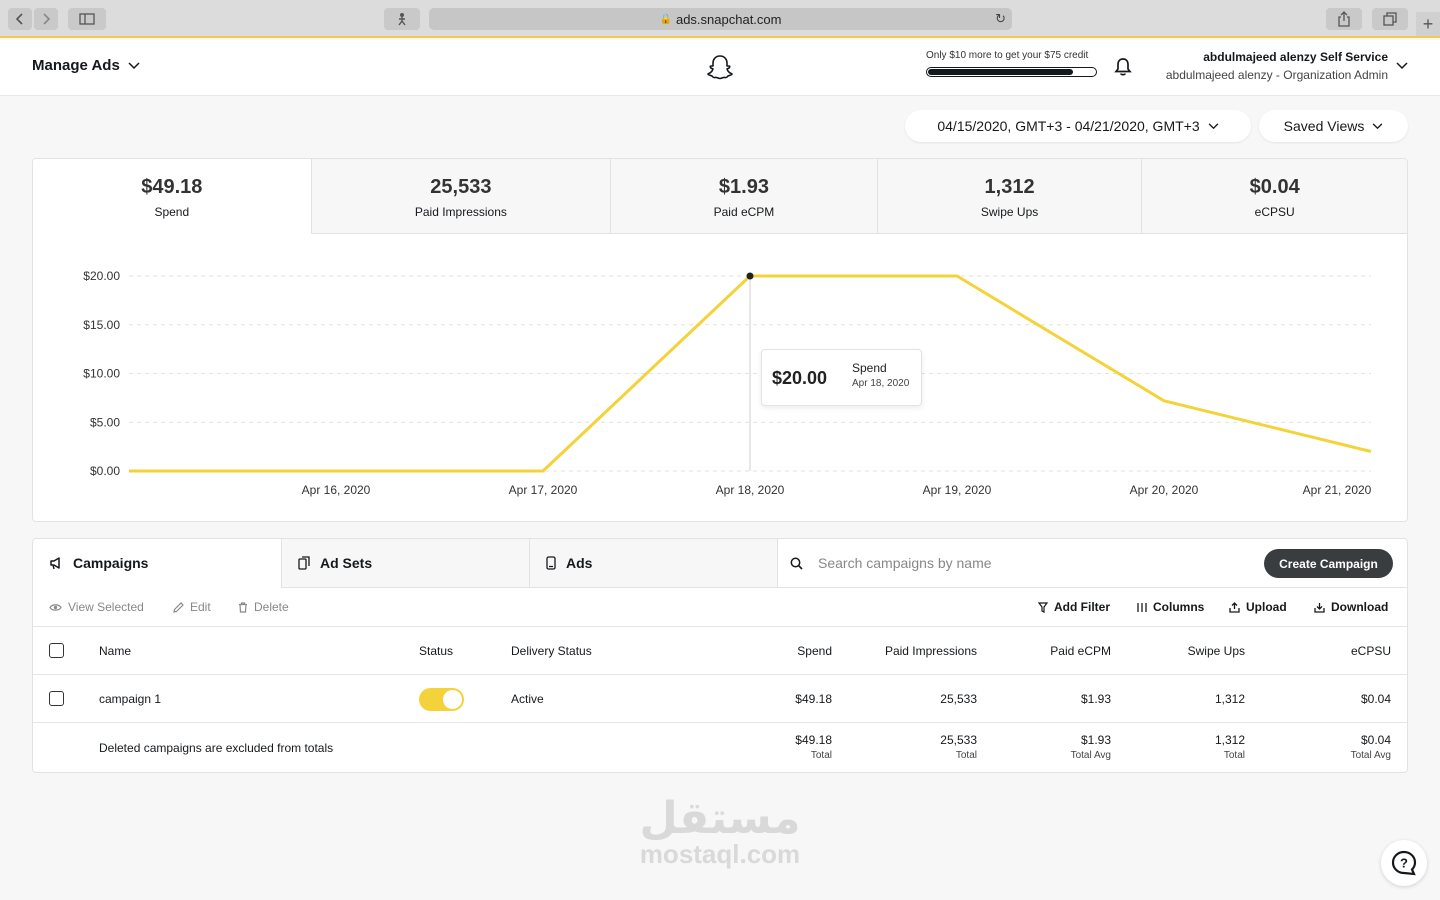 This screenshot has height=900, width=1440. What do you see at coordinates (1001, 72) in the screenshot?
I see `credit-progress-fill` at bounding box center [1001, 72].